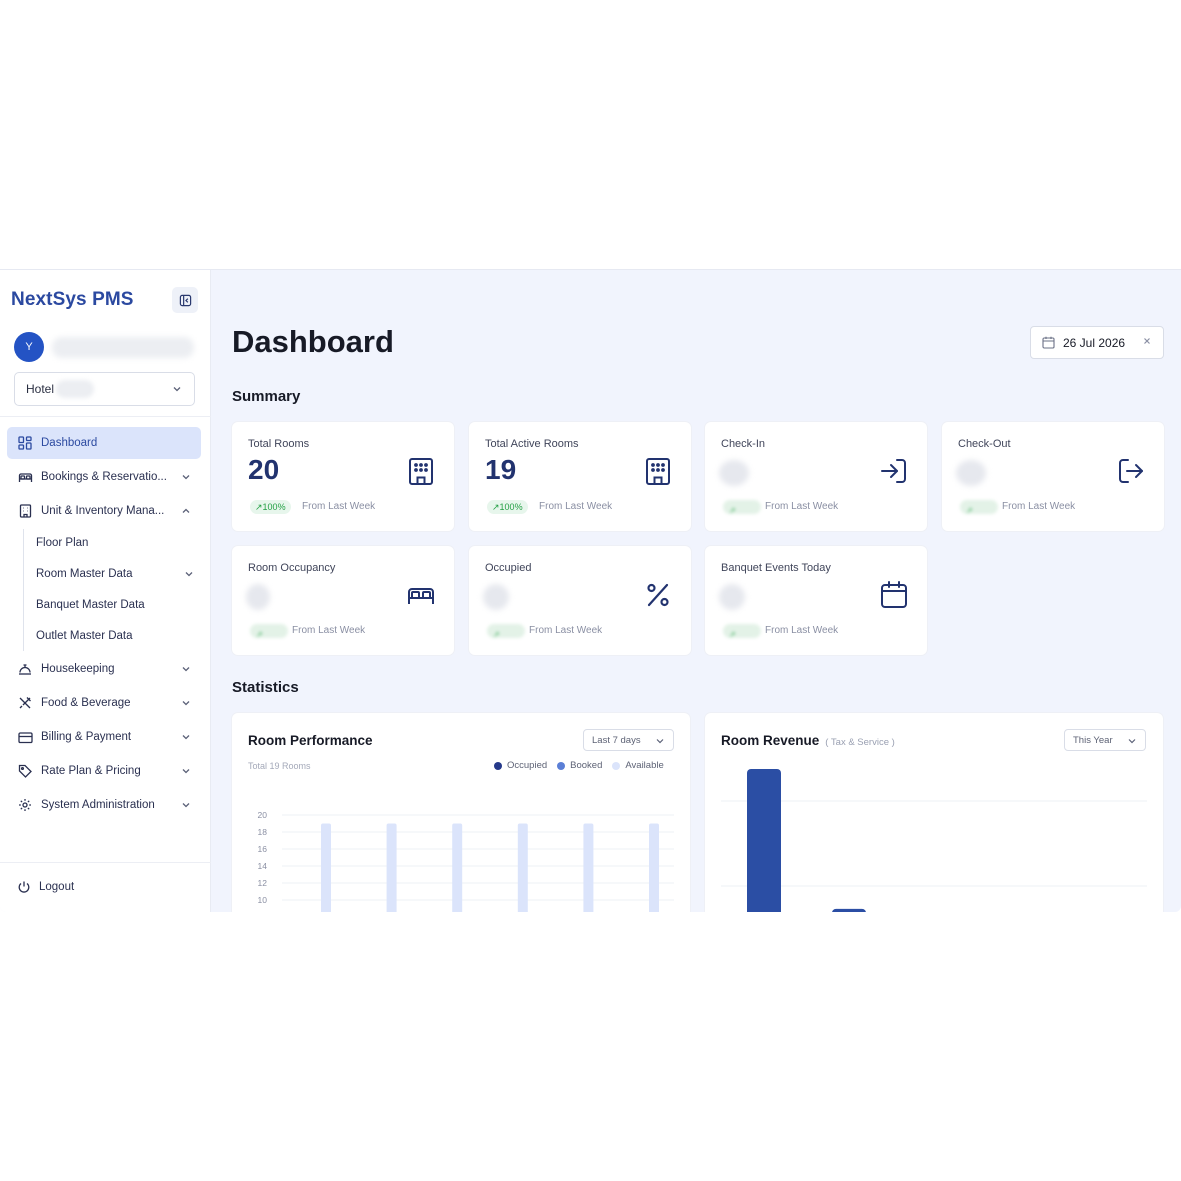  Describe the element at coordinates (343, 476) in the screenshot. I see `summary-card-total-rooms: Total Rooms 20 ↗ 100% From Last Week` at that location.